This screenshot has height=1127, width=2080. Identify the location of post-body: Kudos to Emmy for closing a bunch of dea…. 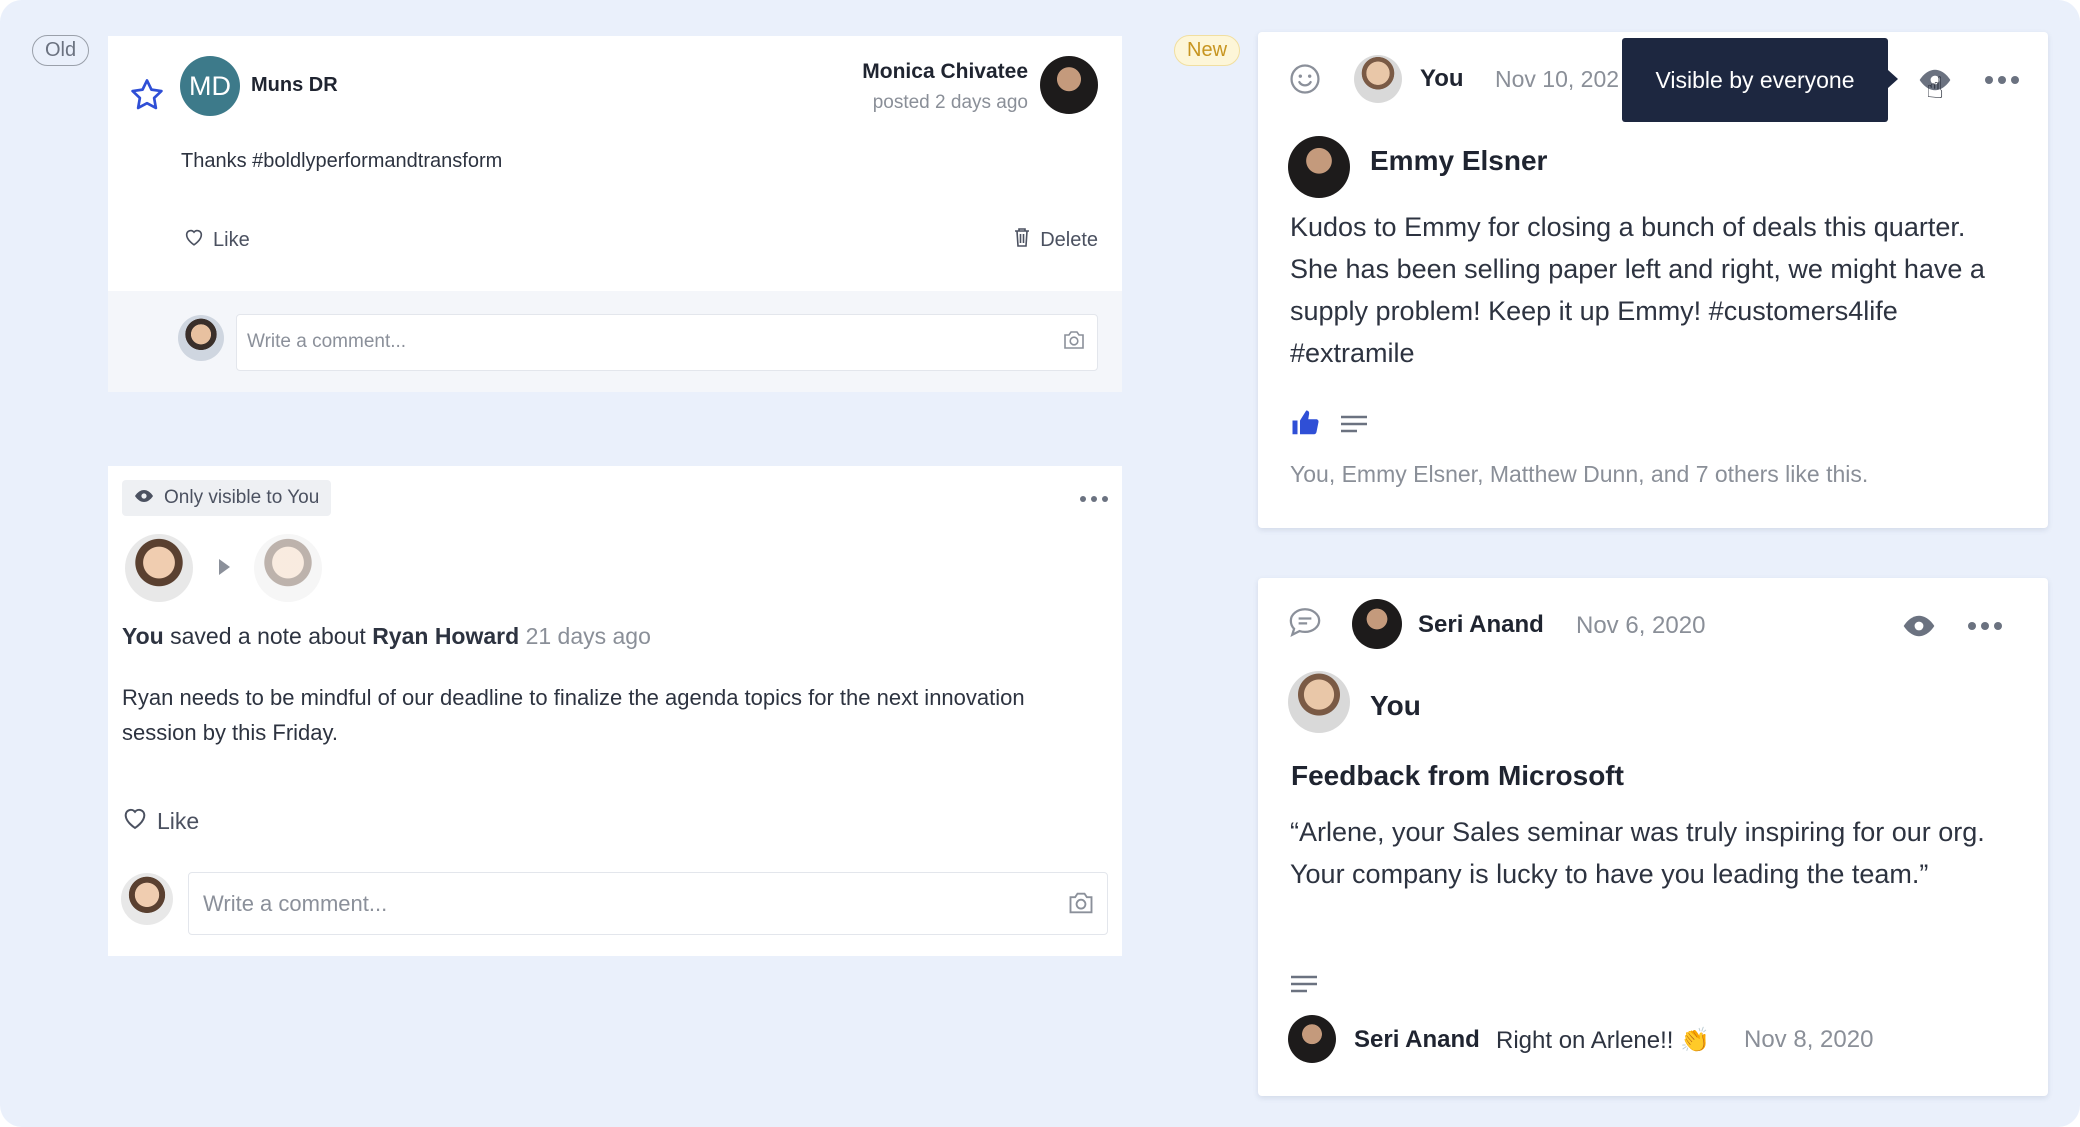
(1637, 290).